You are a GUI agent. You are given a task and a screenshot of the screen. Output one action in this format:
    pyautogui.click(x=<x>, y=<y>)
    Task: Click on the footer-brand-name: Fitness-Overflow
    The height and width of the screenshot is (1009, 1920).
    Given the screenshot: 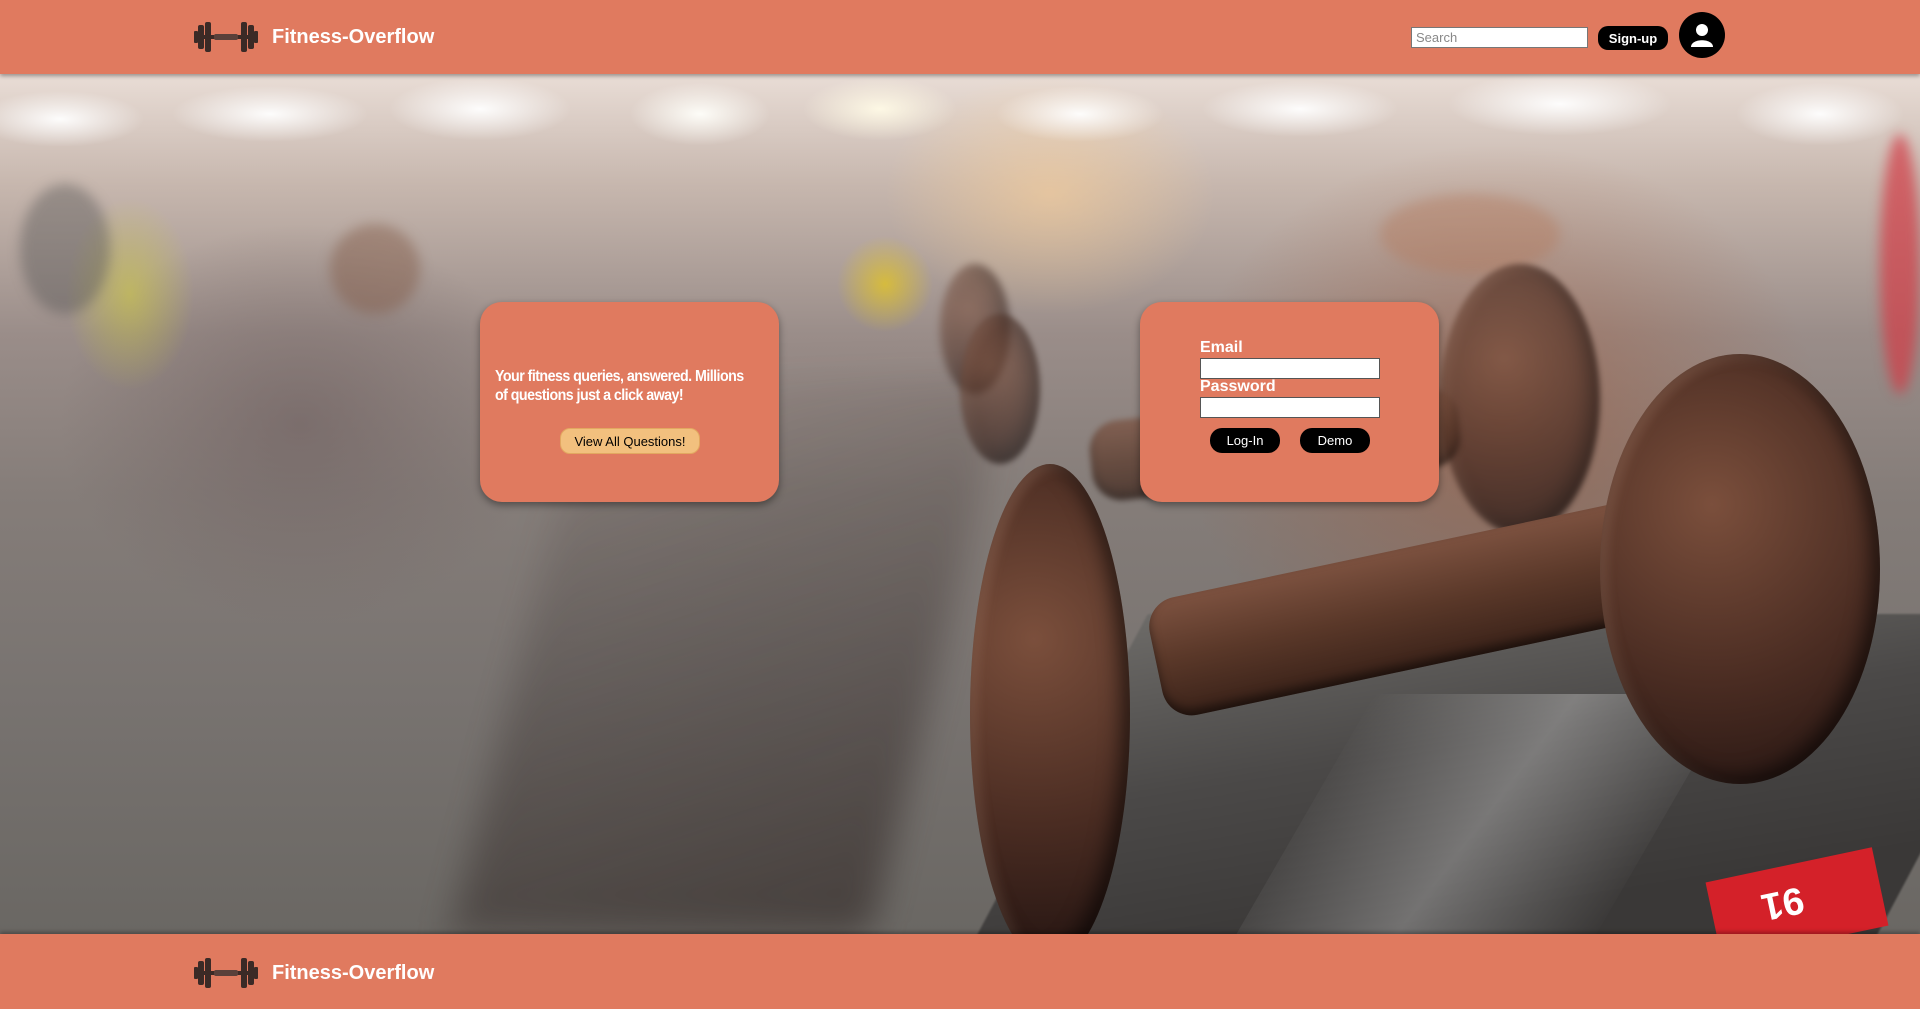 What is the action you would take?
    pyautogui.click(x=353, y=972)
    